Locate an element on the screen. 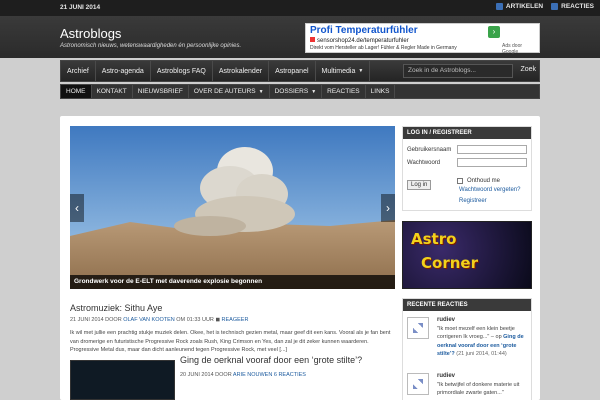 This screenshot has width=600, height=400. widget-title: LOG IN / REGISTREER is located at coordinates (467, 133).